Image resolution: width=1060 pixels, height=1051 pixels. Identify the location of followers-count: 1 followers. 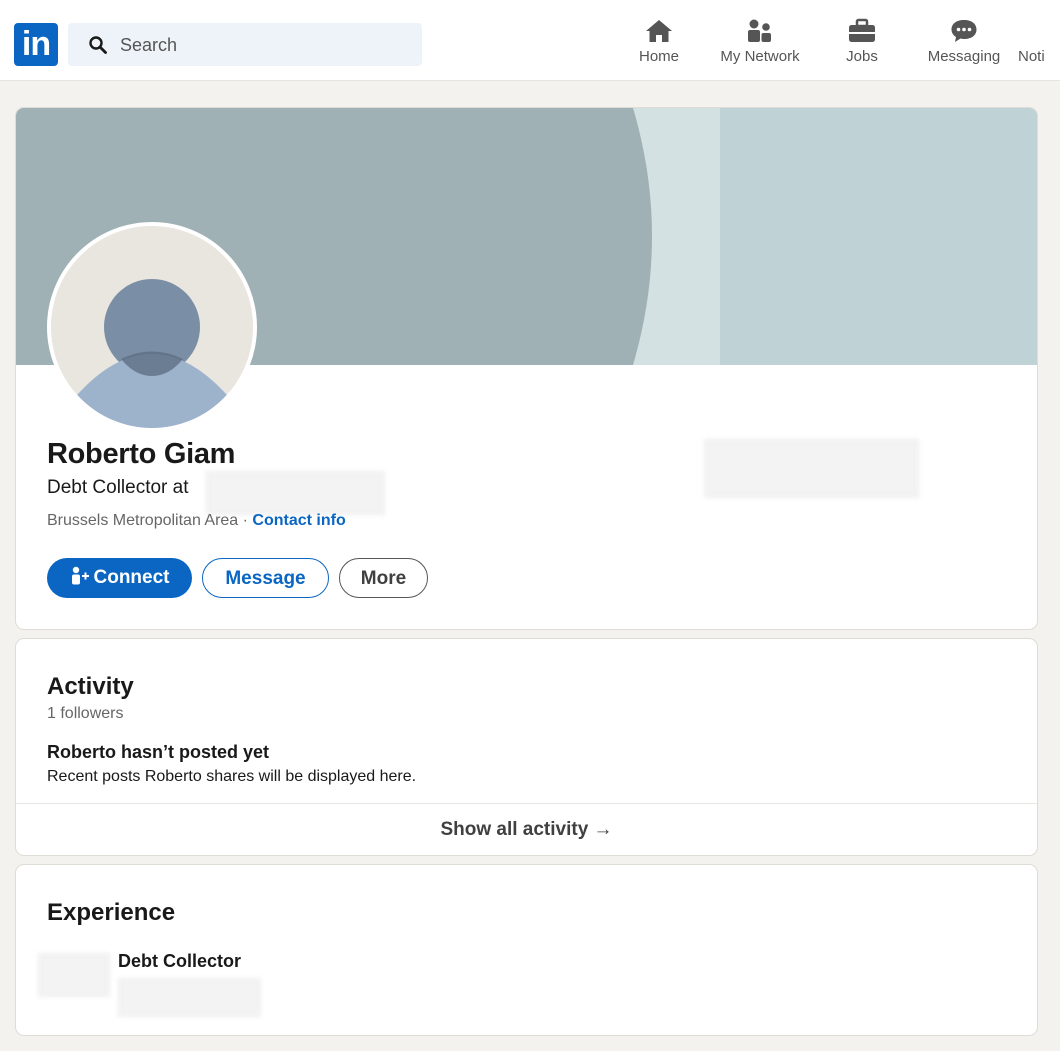
(85, 714).